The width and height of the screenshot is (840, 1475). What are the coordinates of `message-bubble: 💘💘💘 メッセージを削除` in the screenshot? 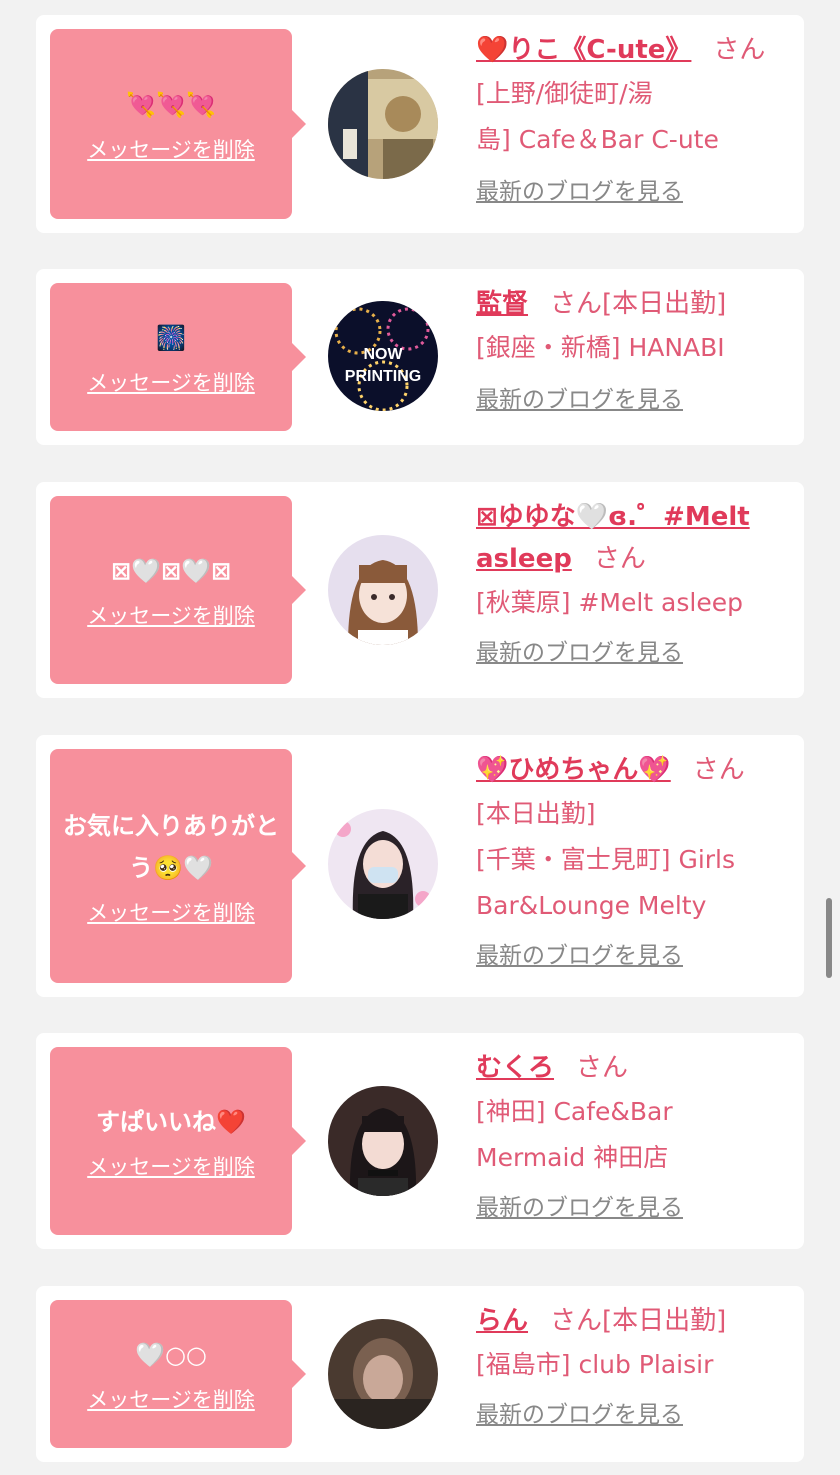 It's located at (178, 124).